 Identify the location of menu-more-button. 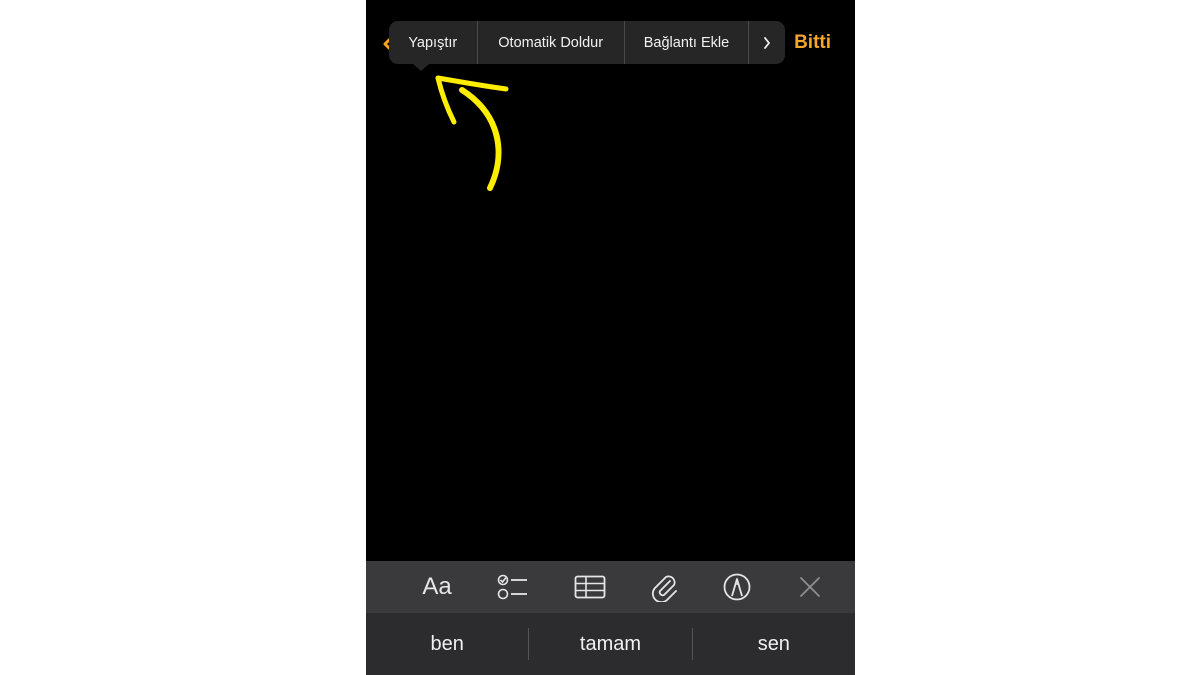
(767, 42).